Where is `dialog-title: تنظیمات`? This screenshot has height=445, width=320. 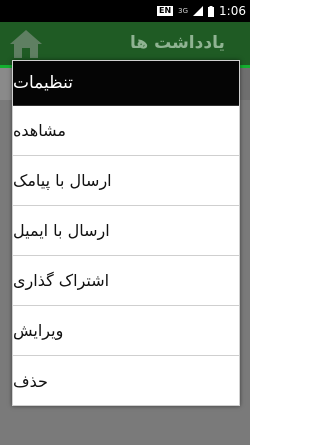 dialog-title: تنظیمات is located at coordinates (126, 83).